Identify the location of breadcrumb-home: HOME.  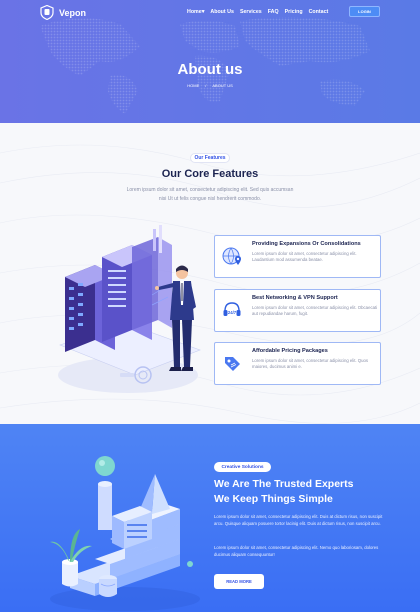
(193, 85).